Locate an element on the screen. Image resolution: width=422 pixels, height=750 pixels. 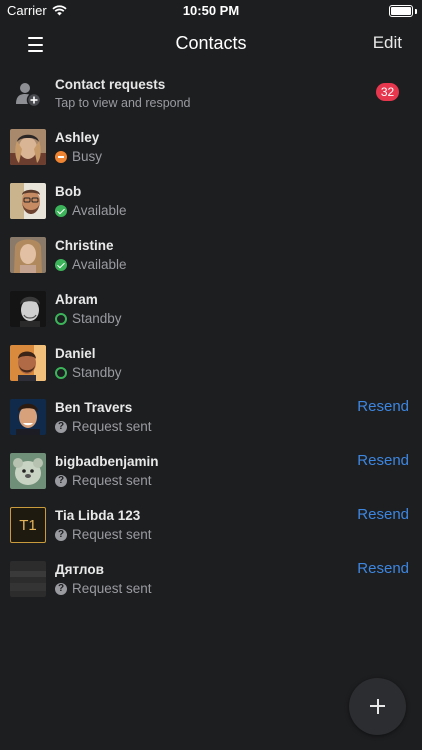
requests-title: Contact requests is located at coordinates (110, 84).